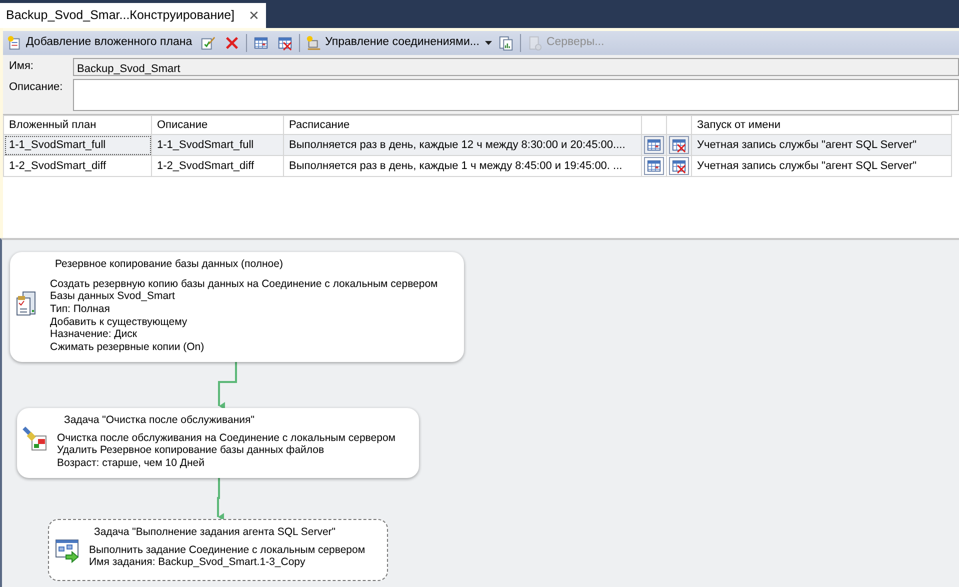  Describe the element at coordinates (208, 43) in the screenshot. I see `document-pencil-icon` at that location.